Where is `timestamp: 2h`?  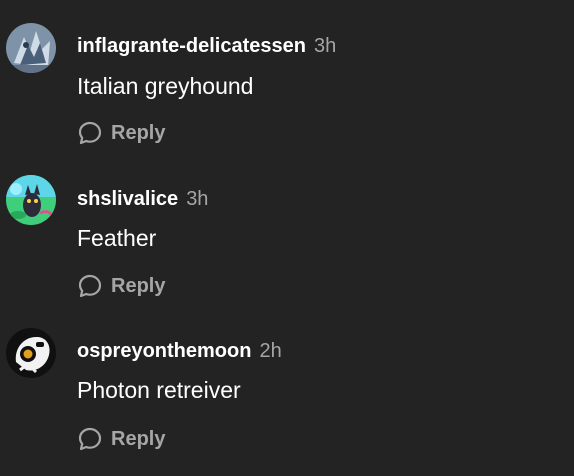
timestamp: 2h is located at coordinates (270, 351).